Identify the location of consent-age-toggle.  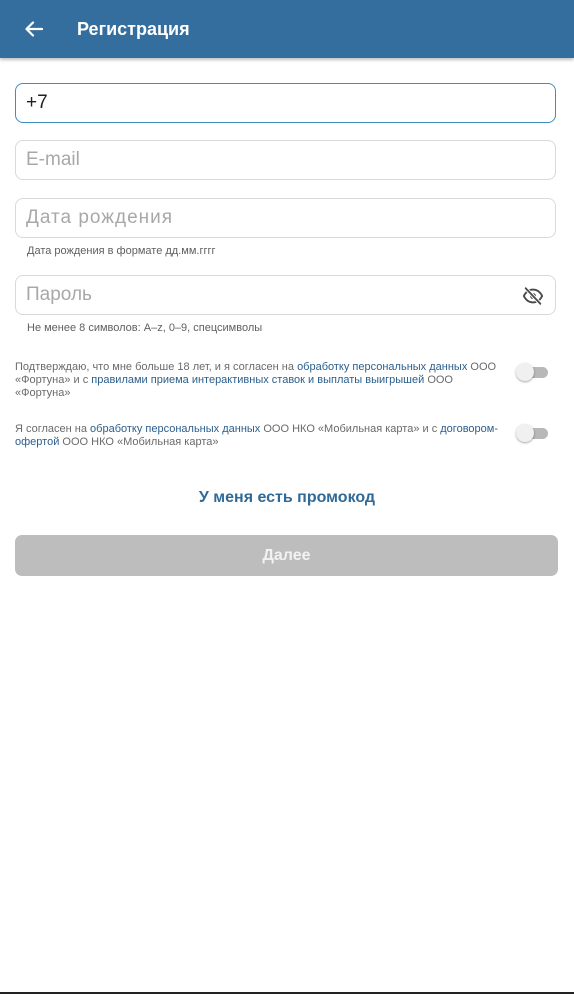
(533, 372).